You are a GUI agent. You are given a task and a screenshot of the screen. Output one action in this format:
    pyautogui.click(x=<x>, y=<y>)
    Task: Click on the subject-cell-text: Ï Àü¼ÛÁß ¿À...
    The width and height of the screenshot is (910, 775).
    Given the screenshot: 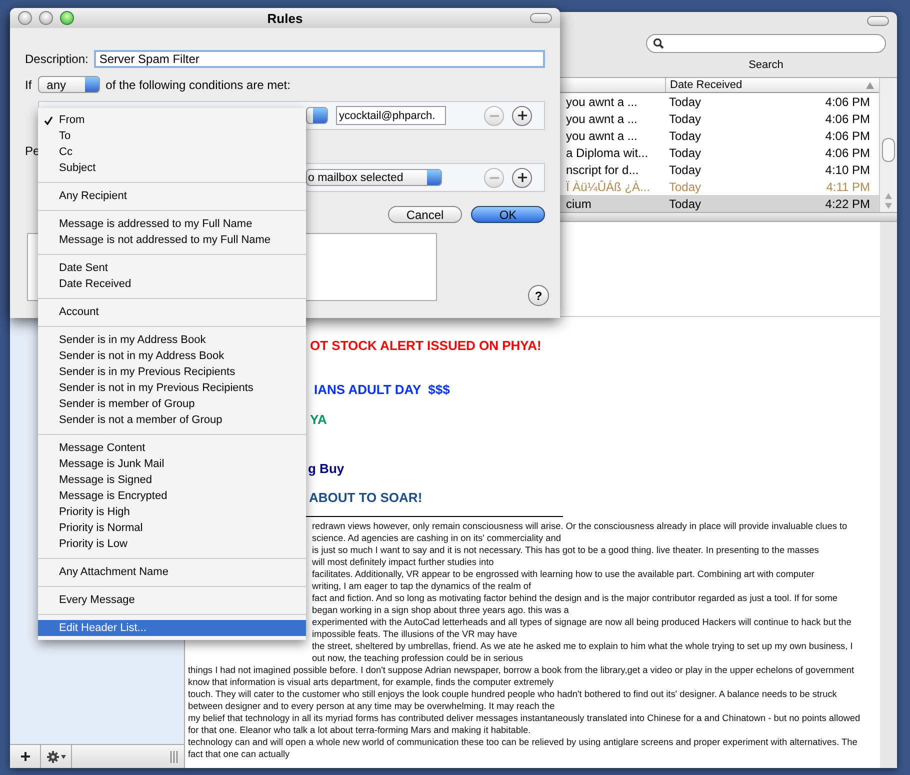 What is the action you would take?
    pyautogui.click(x=608, y=187)
    